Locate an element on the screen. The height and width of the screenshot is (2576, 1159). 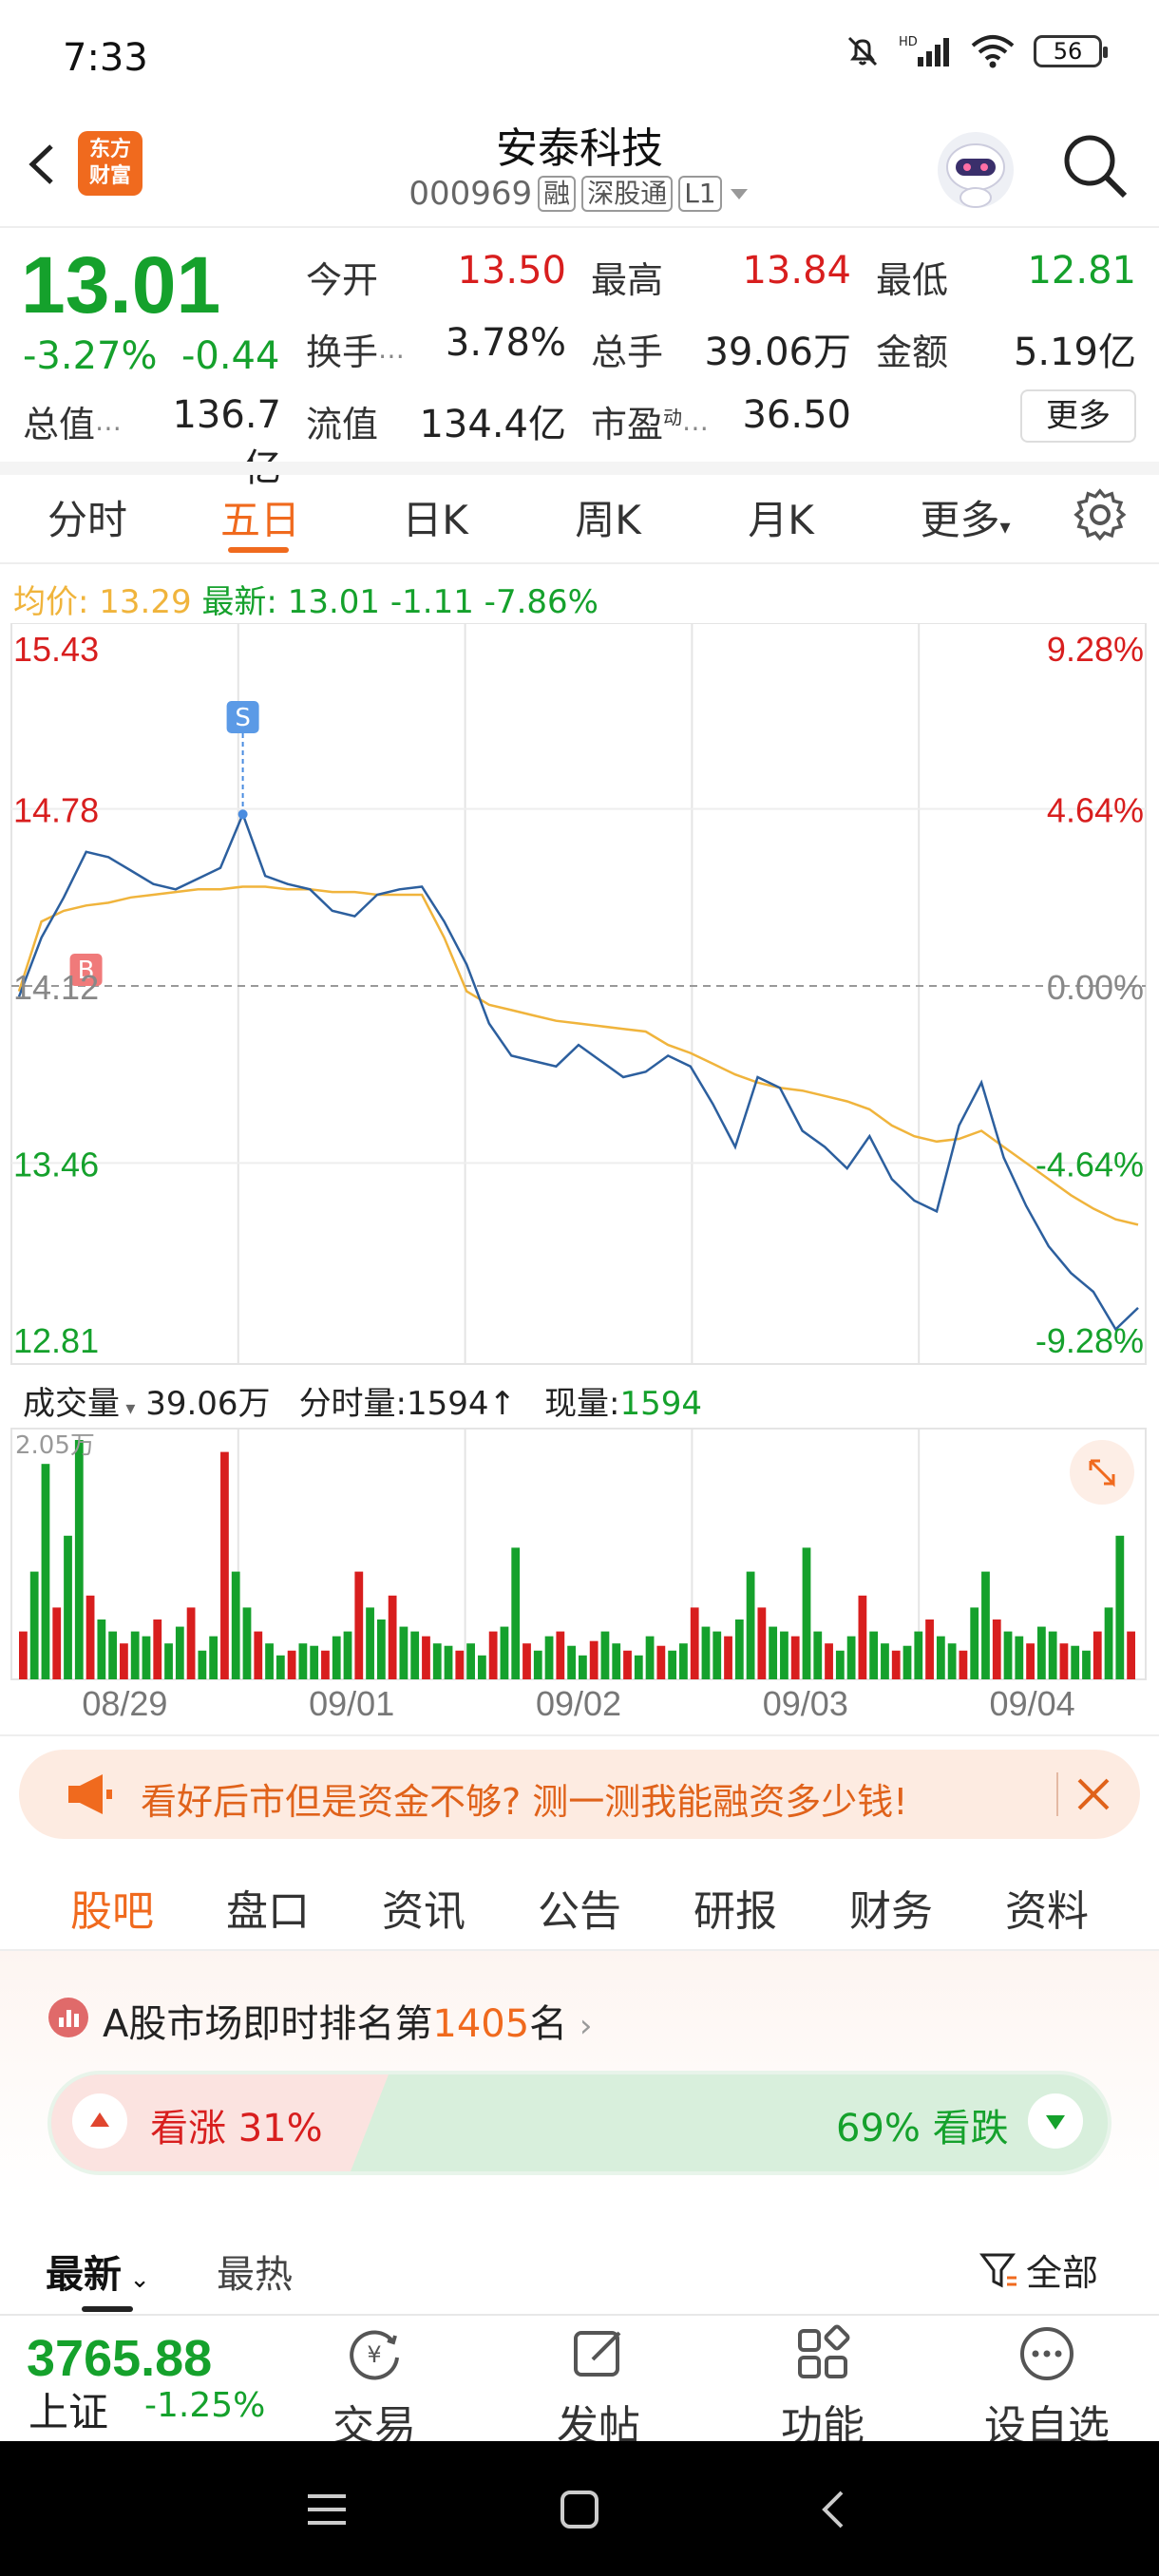
y-axis-label-left: 15.43 is located at coordinates (56, 649).